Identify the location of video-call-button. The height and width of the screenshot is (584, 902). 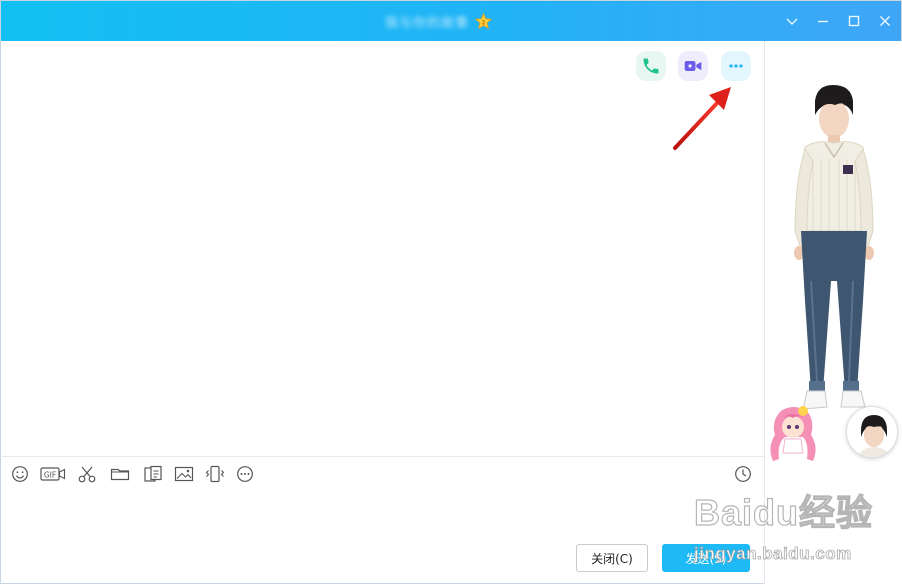
(693, 66).